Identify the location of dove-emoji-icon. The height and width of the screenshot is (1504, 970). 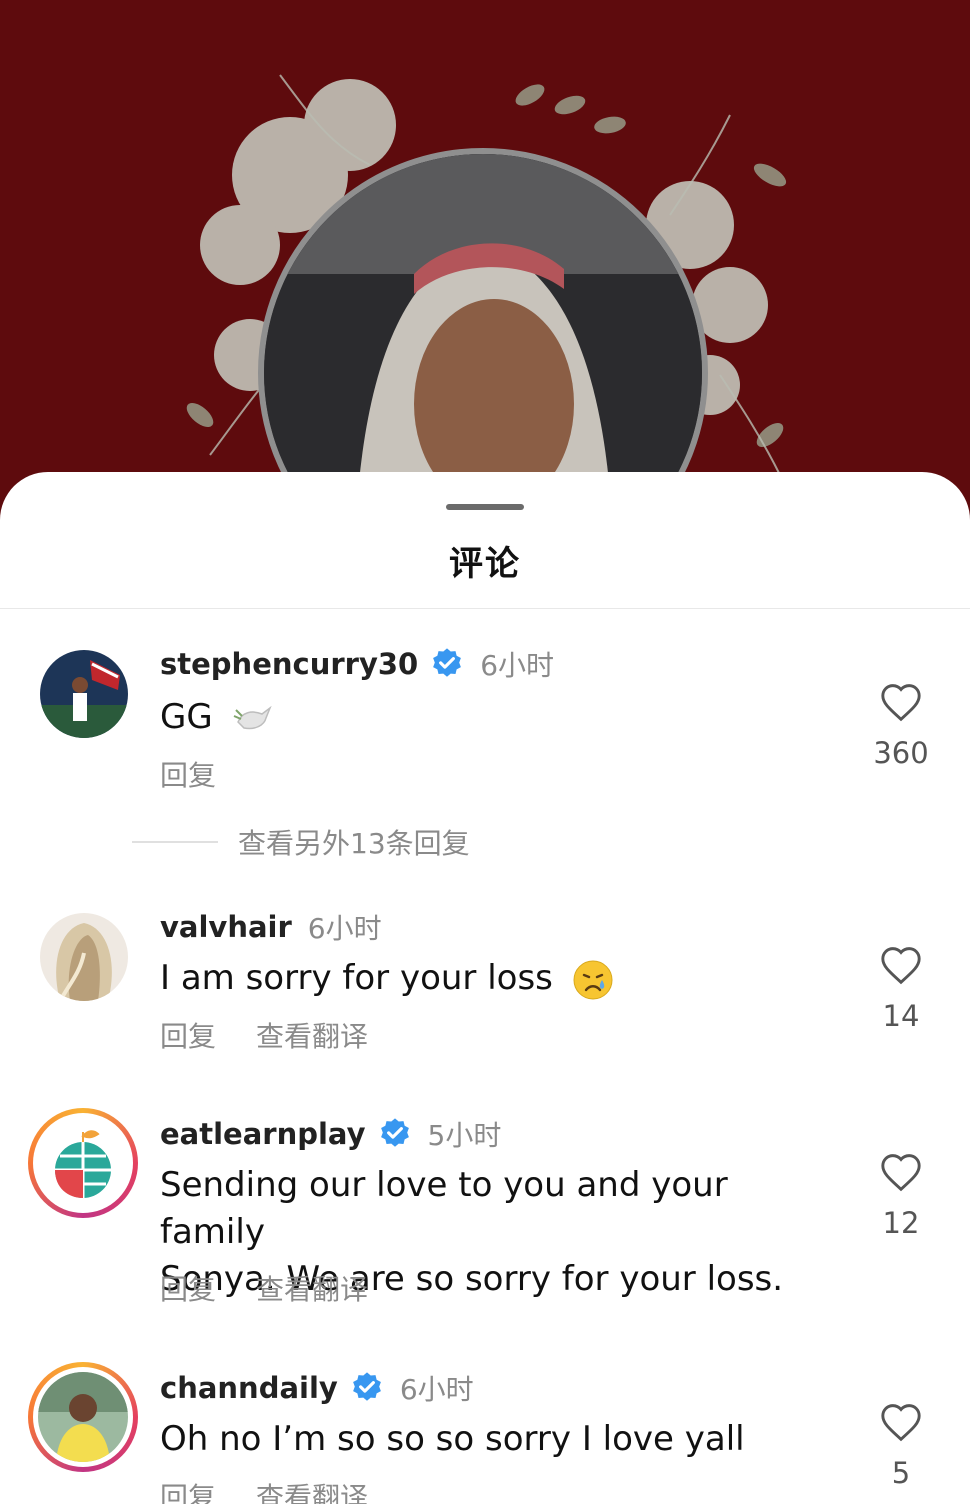
(252, 717).